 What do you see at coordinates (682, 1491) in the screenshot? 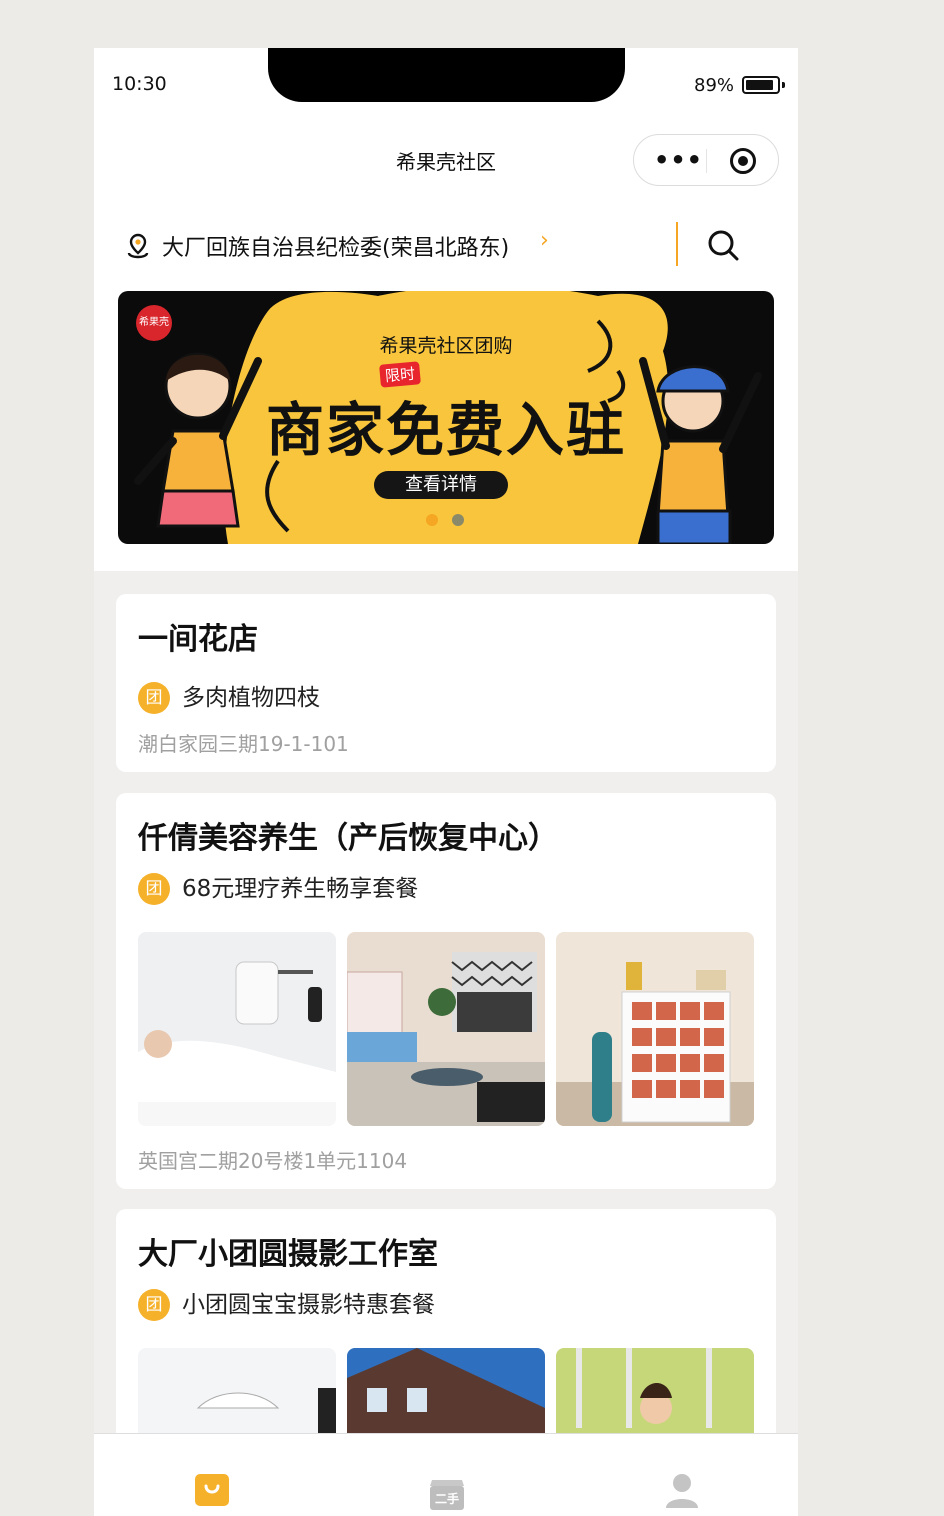
I see `user-icon` at bounding box center [682, 1491].